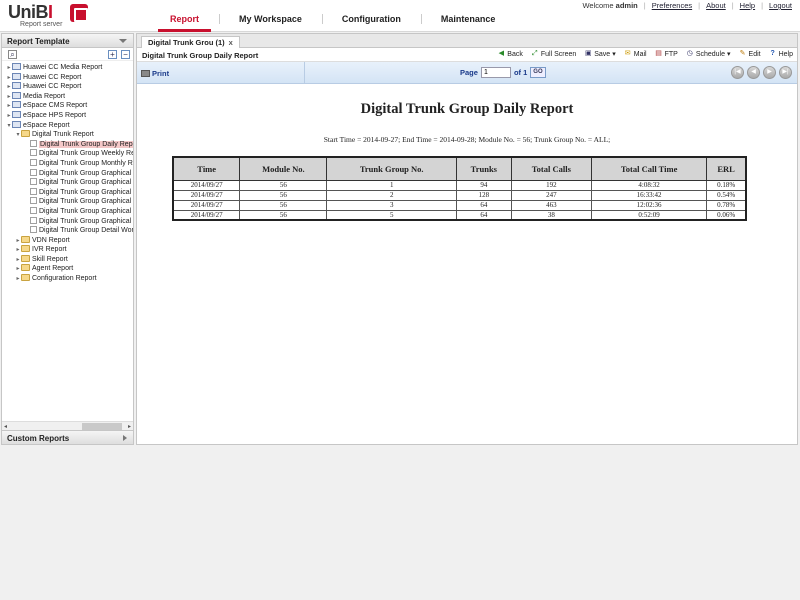 The width and height of the screenshot is (800, 600). What do you see at coordinates (125, 54) in the screenshot?
I see `collapse-all-icon: −` at bounding box center [125, 54].